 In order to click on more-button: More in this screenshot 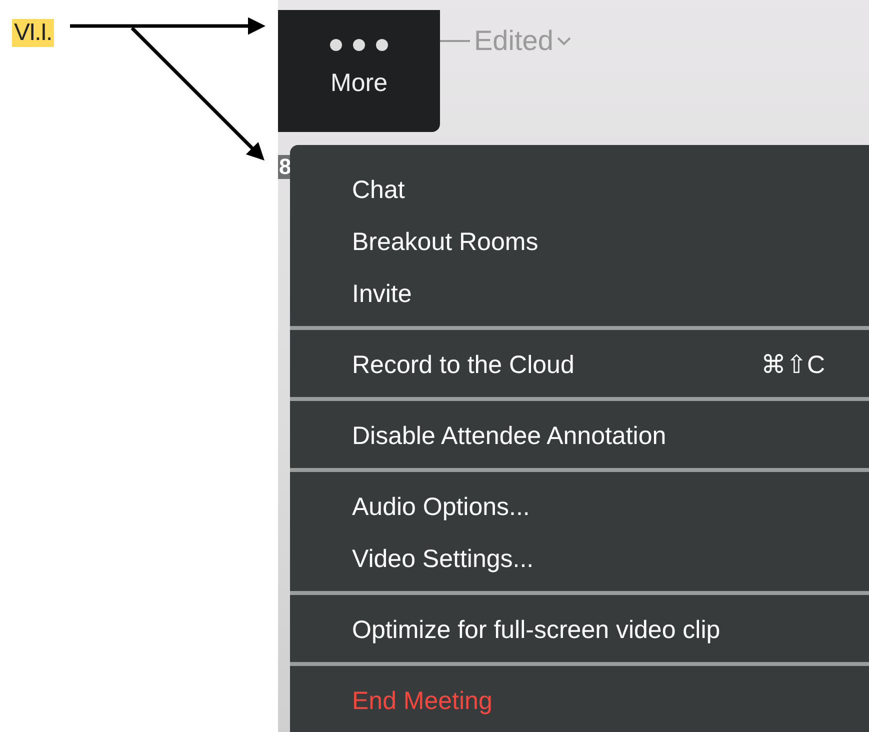, I will do `click(359, 71)`.